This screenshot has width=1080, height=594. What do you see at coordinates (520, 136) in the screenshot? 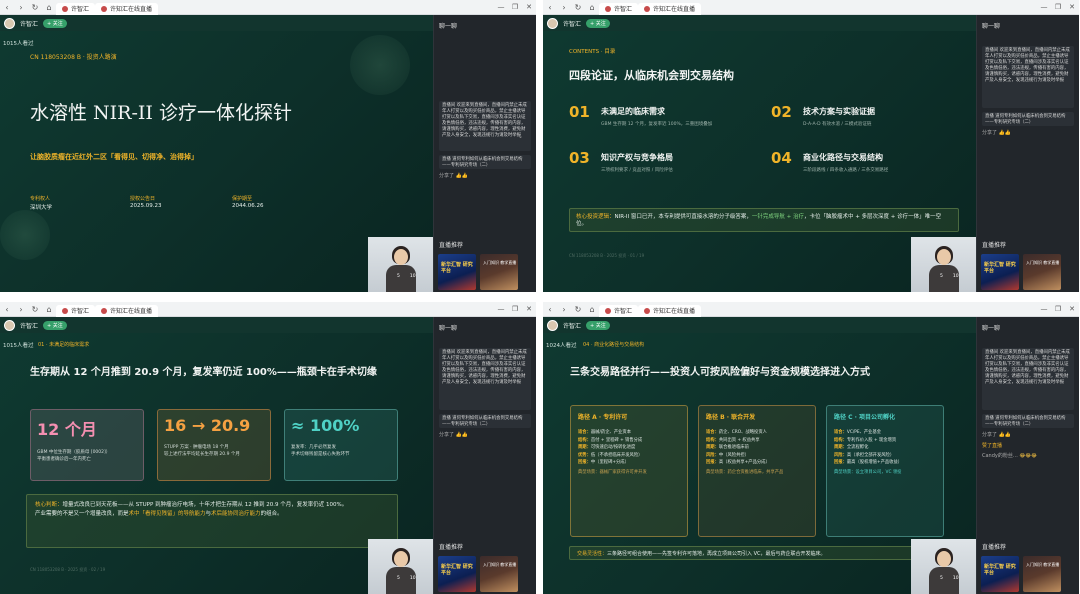
I see `chat-scroll-down-icon: ⌄` at bounding box center [520, 136].